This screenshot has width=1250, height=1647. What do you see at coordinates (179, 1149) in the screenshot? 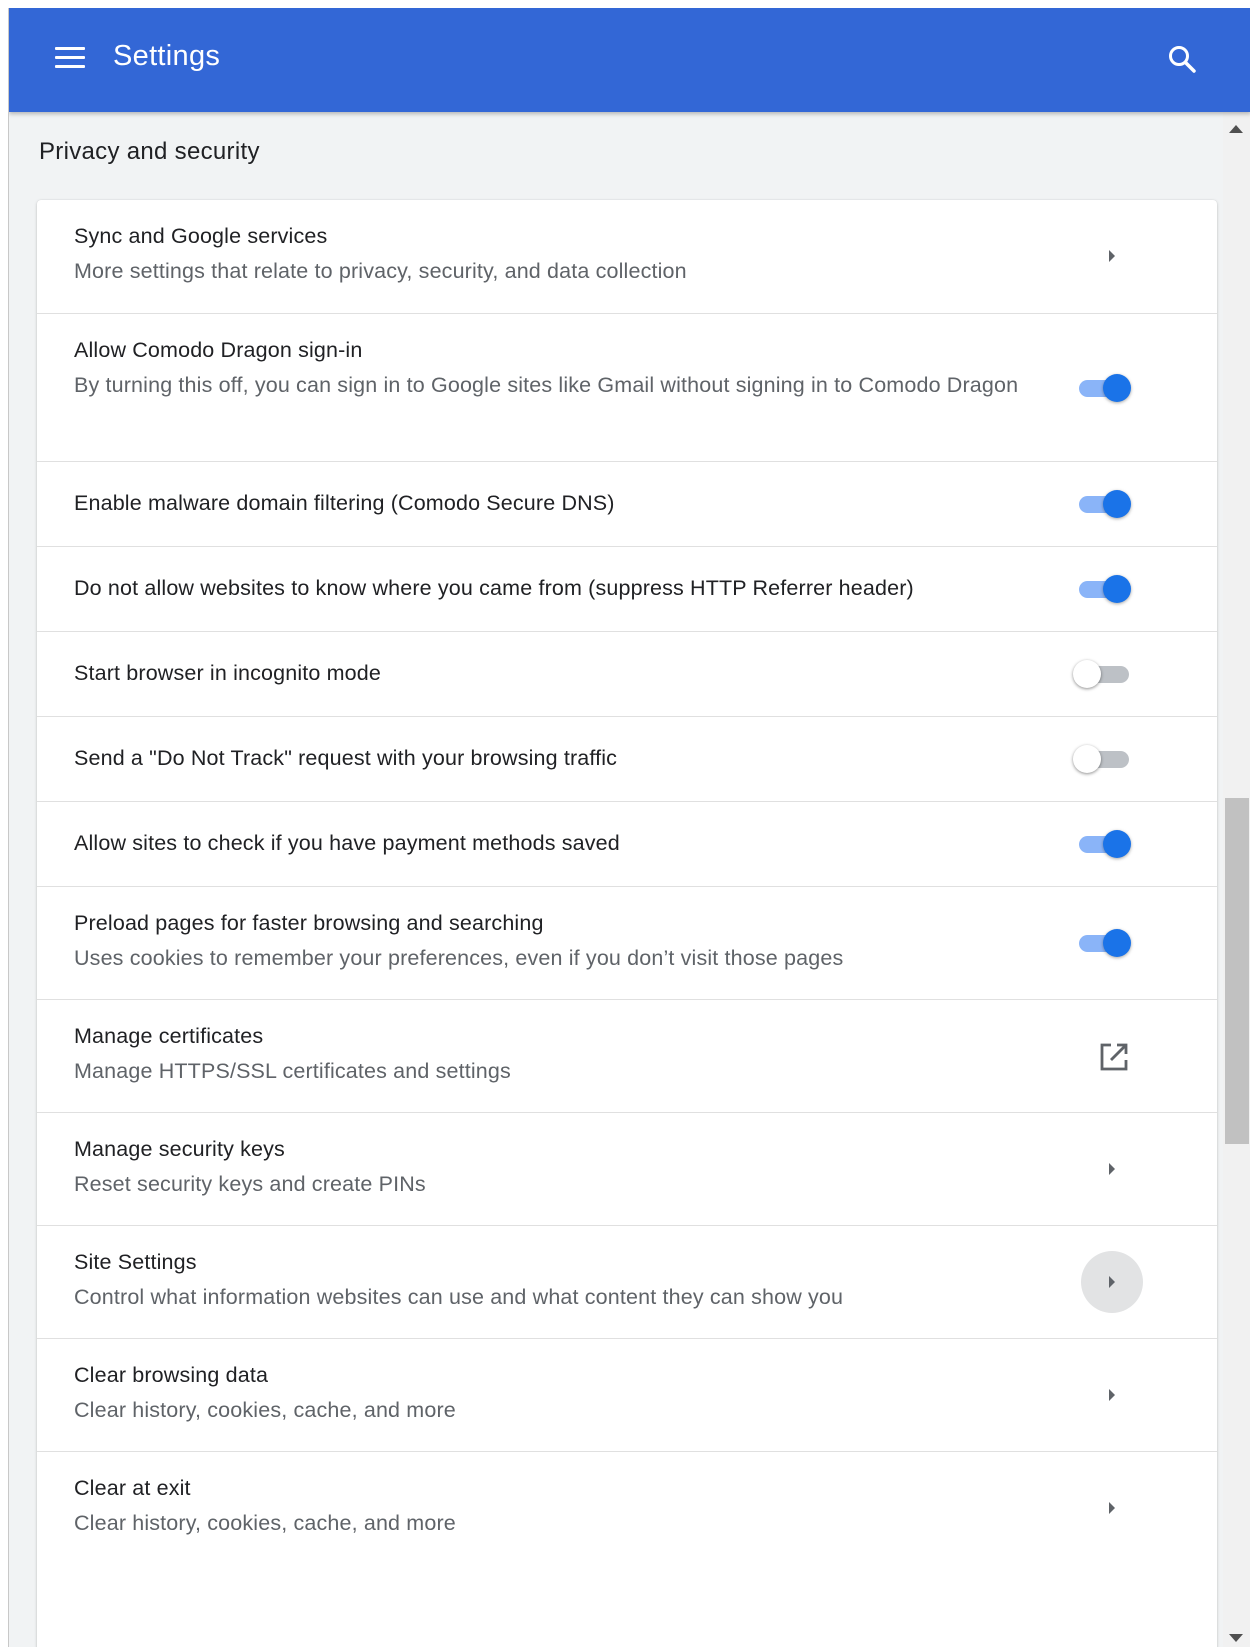
I see `row-title: Manage security keys` at bounding box center [179, 1149].